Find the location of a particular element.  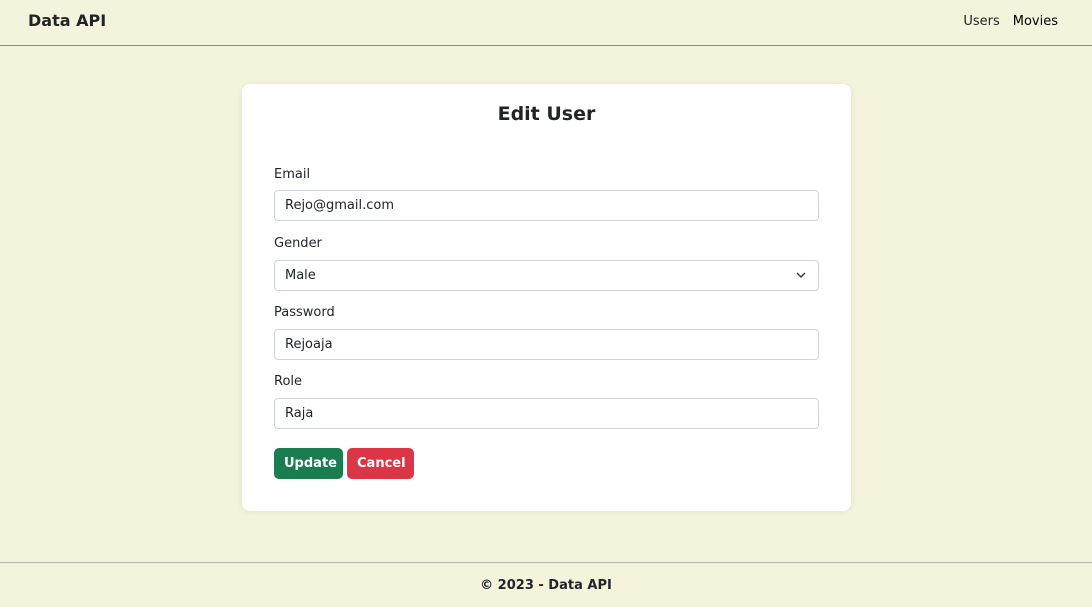

footer: © 2023 - Data API is located at coordinates (546, 584).